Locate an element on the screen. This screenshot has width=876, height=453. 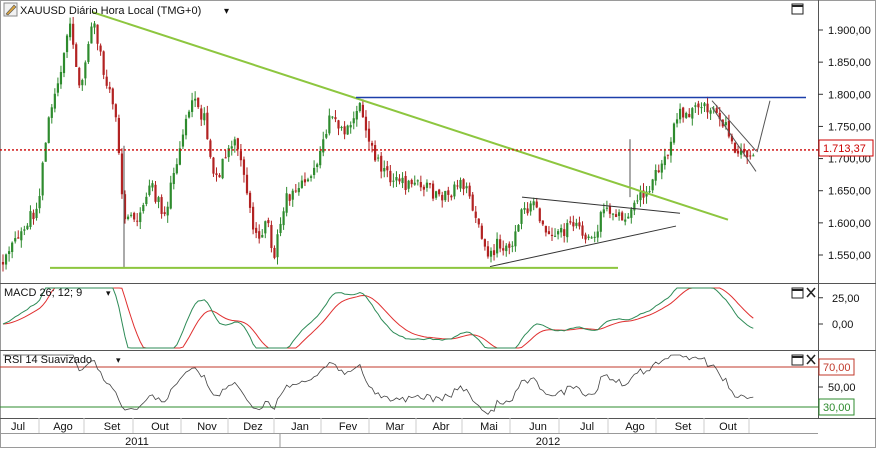
rsi-title: RSI 14 Suavizado is located at coordinates (48, 360).